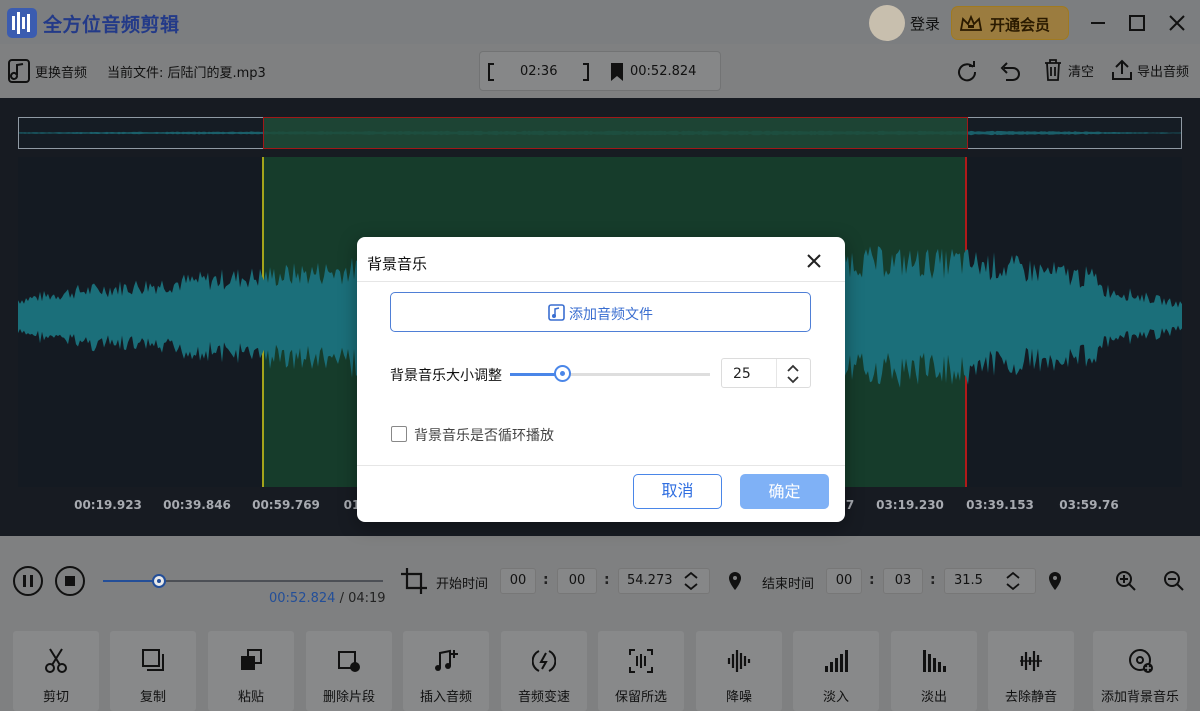 Image resolution: width=1200 pixels, height=711 pixels. What do you see at coordinates (327, 598) in the screenshot?
I see `time-readout: 00:52.824 / 04:19` at bounding box center [327, 598].